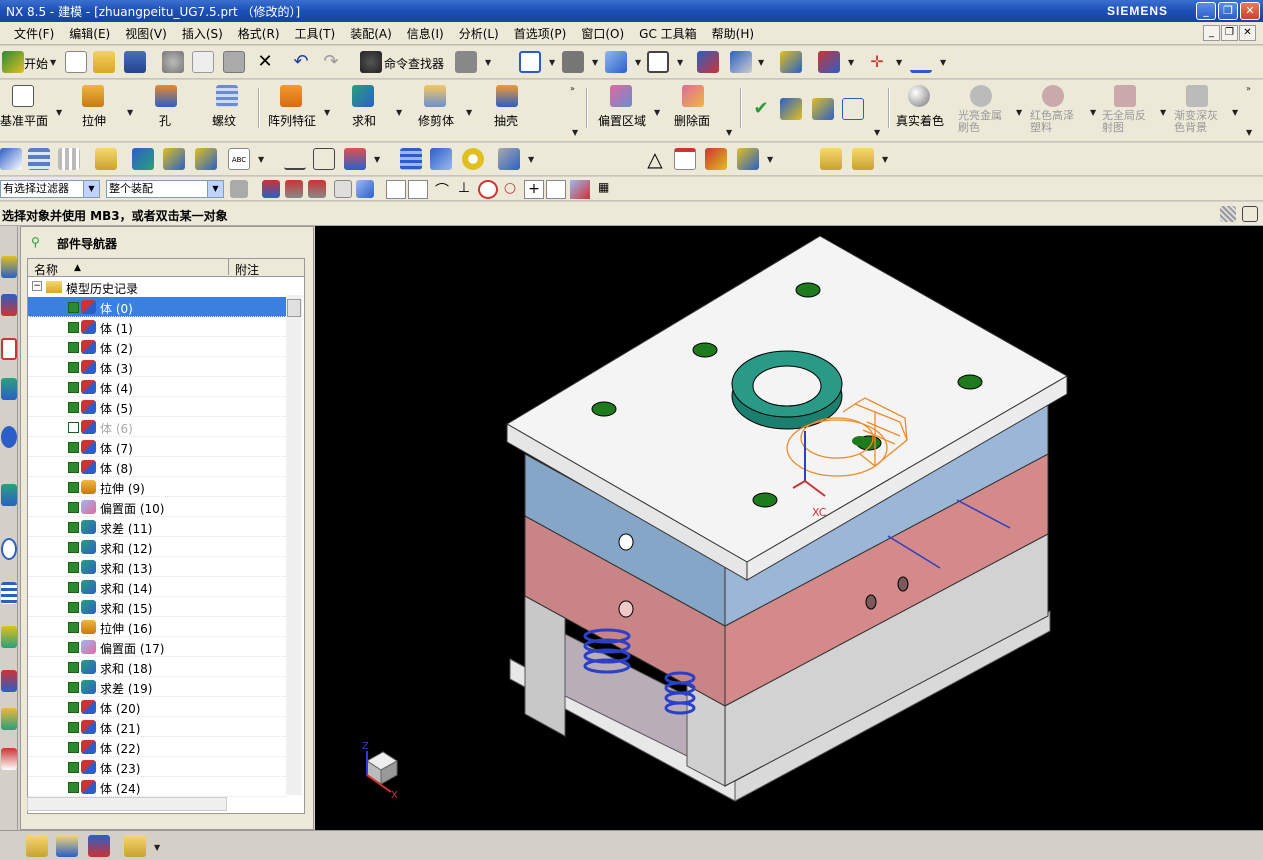  I want to click on scrollbar-thumb, so click(294, 308).